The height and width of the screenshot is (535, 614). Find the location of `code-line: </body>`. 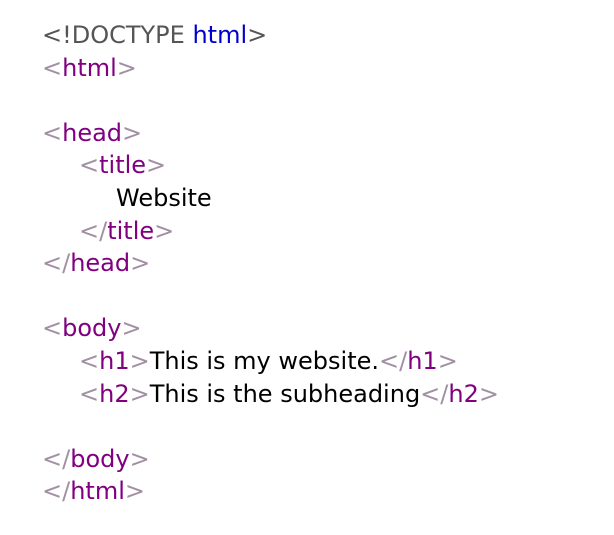

code-line: </body> is located at coordinates (270, 459).